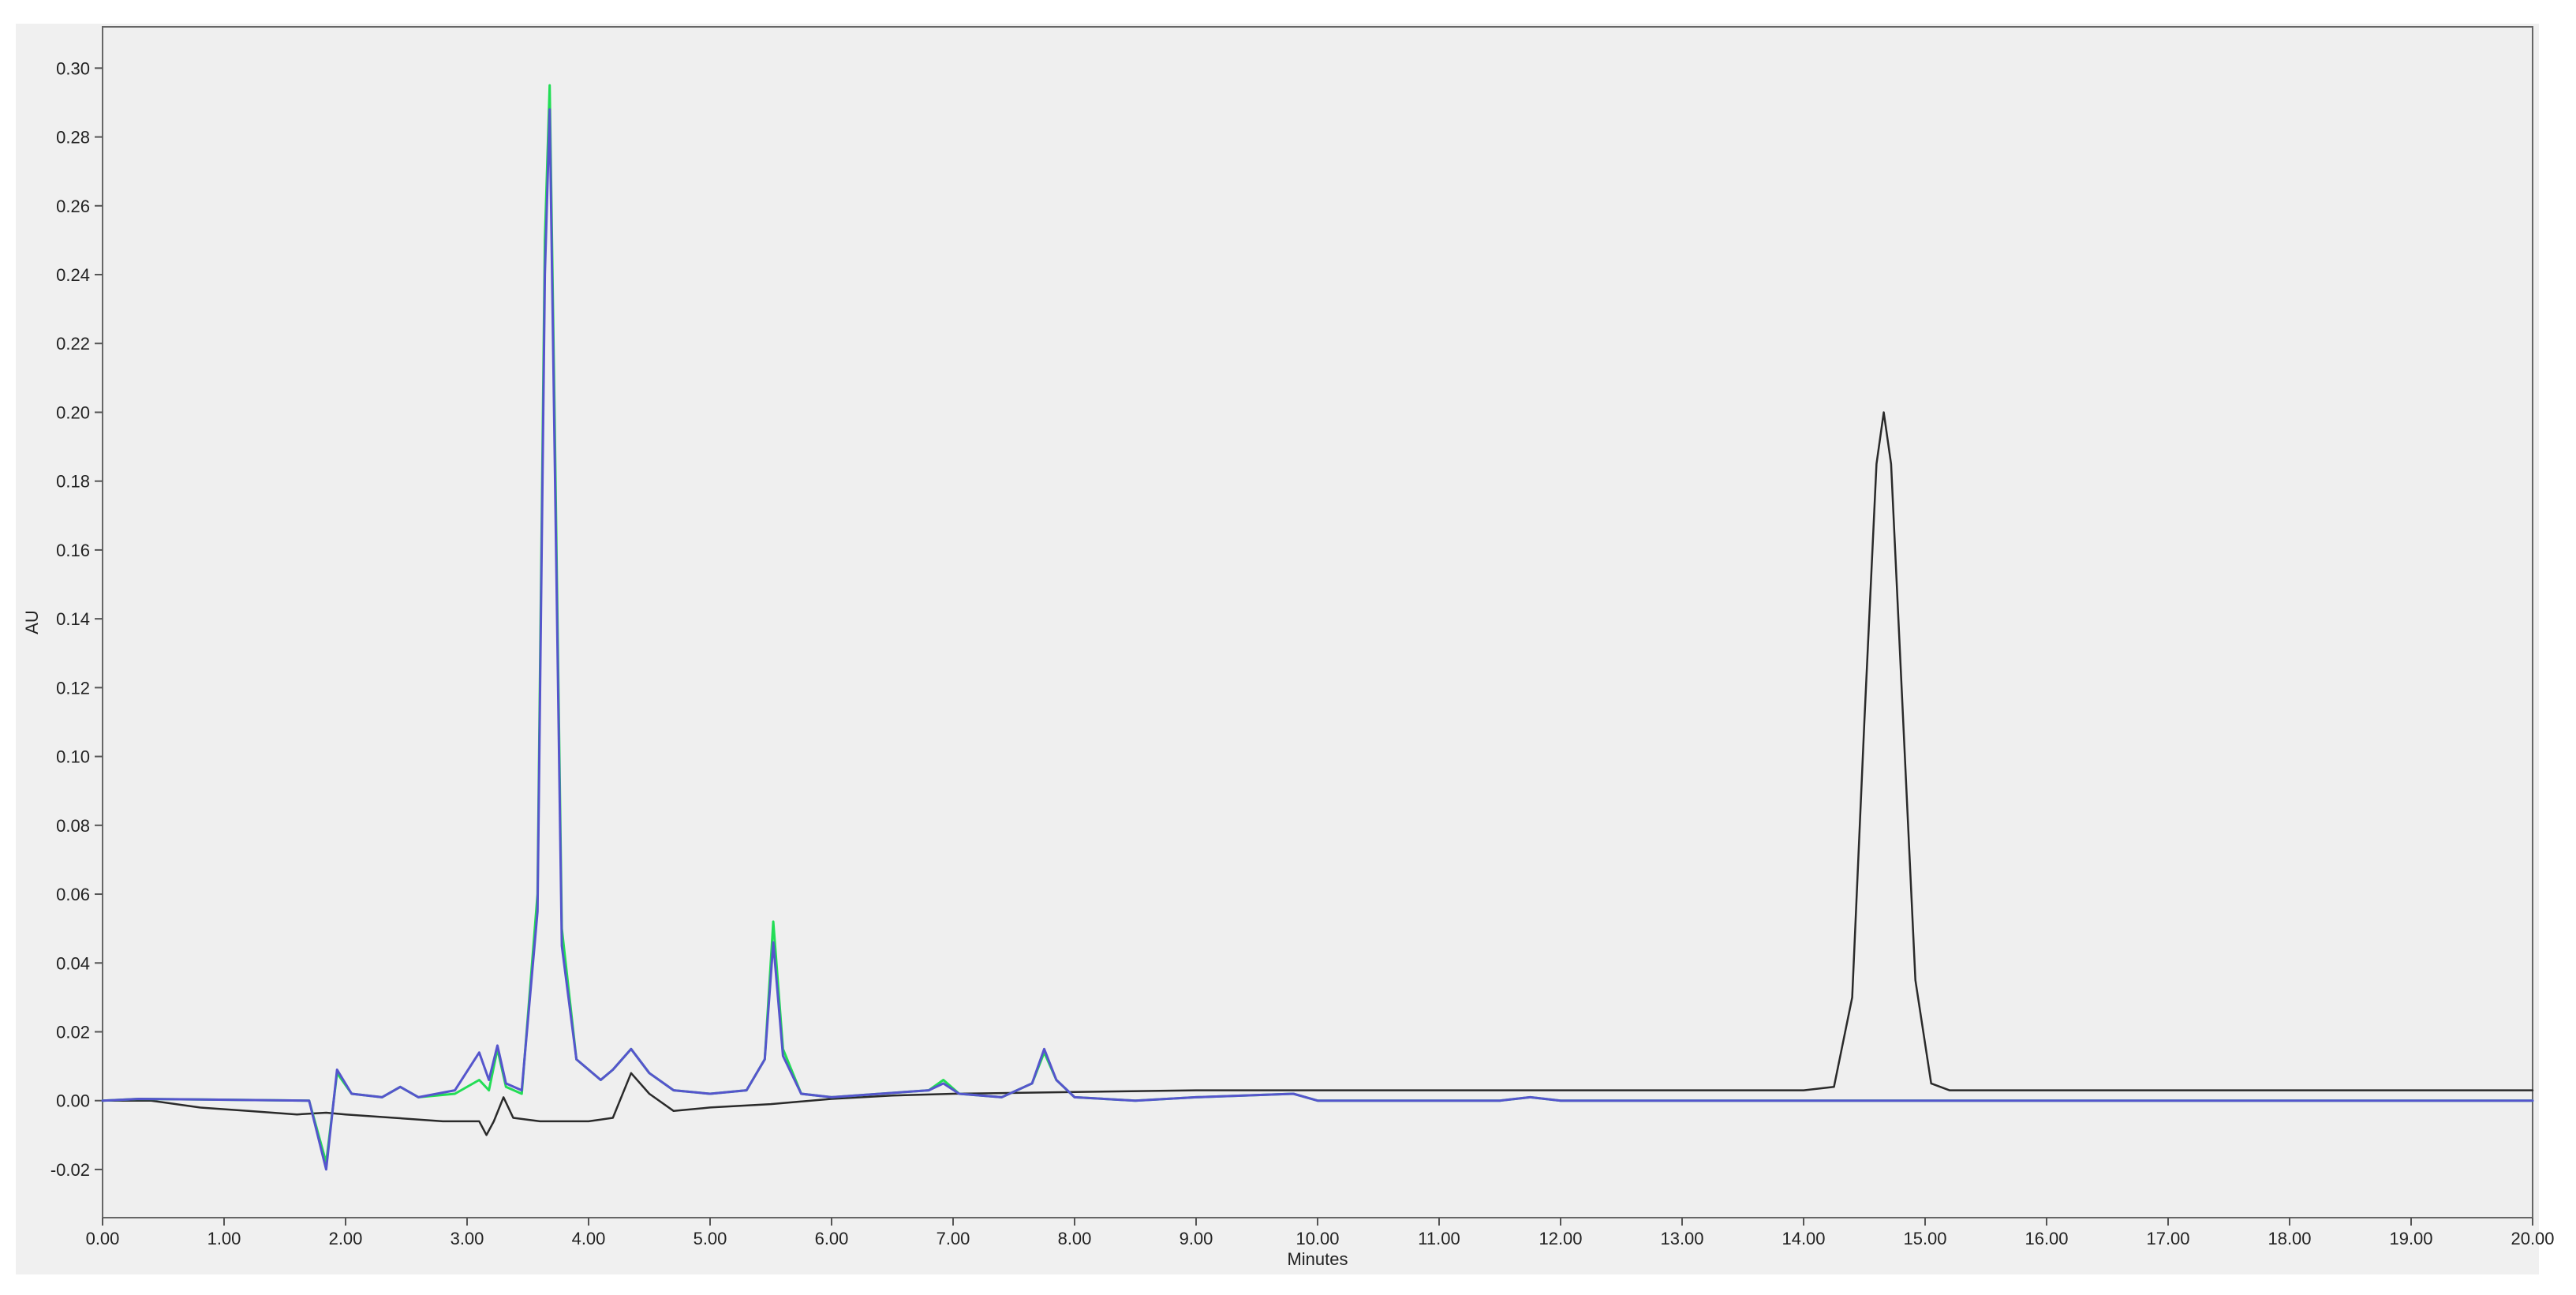 Image resolution: width=2576 pixels, height=1295 pixels. I want to click on x-tick-label: 18.00, so click(2289, 1238).